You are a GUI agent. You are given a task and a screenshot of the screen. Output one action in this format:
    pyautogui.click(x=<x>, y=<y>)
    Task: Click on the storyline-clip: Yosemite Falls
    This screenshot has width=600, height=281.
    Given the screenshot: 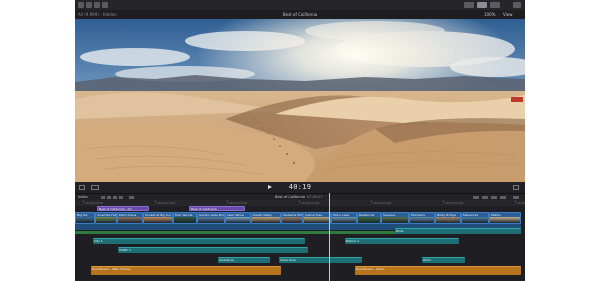 What is the action you would take?
    pyautogui.click(x=106, y=218)
    